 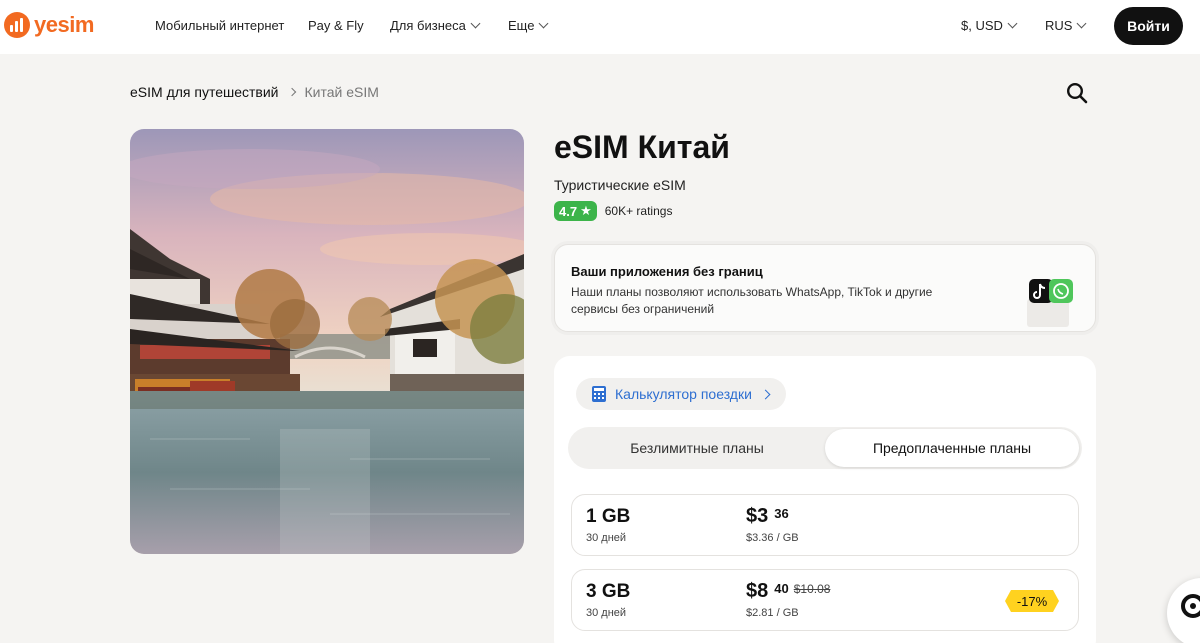 I want to click on trip-calculator-label: Калькулятор поездки, so click(x=683, y=394).